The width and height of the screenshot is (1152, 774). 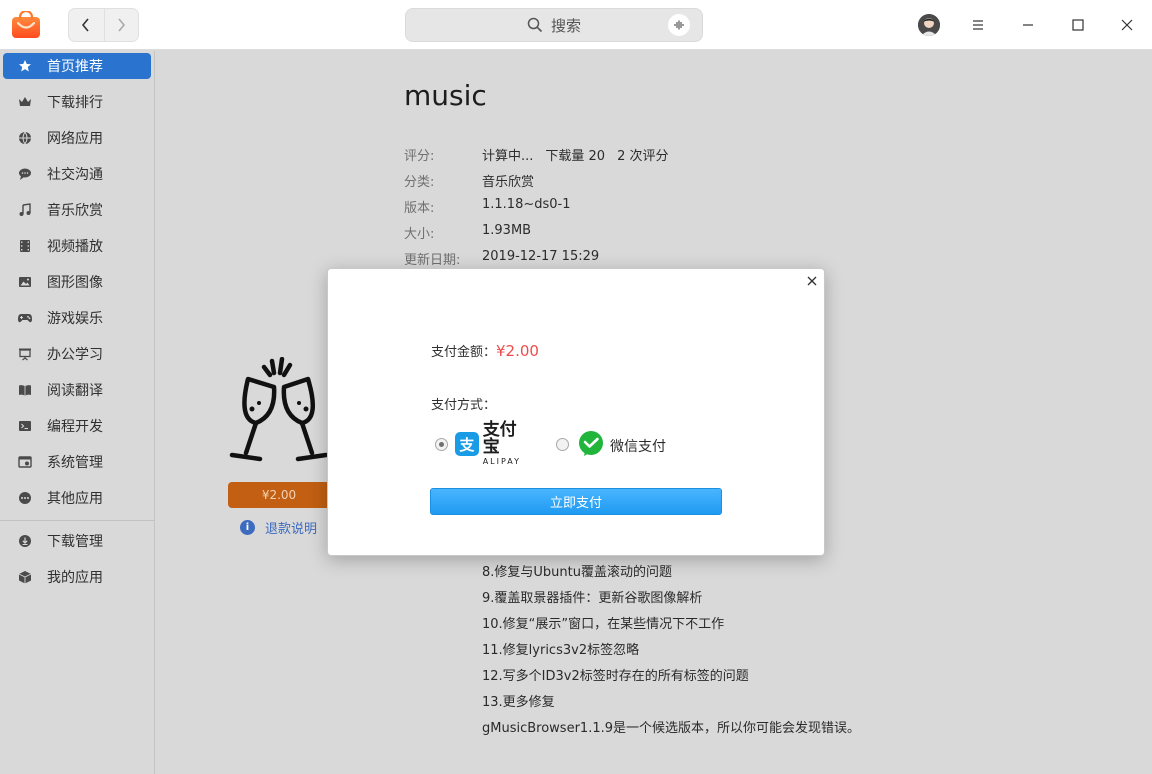 I want to click on maximize-icon, so click(x=1078, y=25).